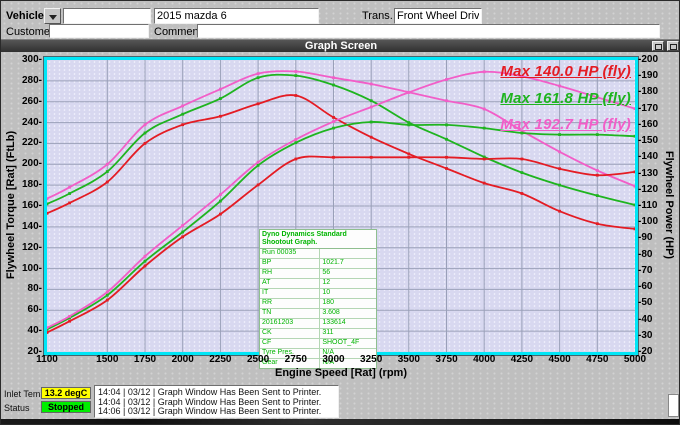 The image size is (680, 425). What do you see at coordinates (648, 59) in the screenshot?
I see `y-axis-tick-right: -200` at bounding box center [648, 59].